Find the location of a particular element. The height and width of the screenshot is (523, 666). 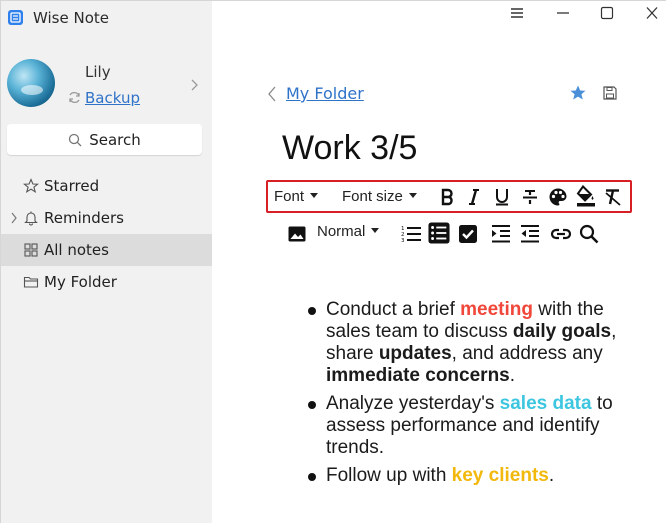

strikethrough-button is located at coordinates (530, 197).